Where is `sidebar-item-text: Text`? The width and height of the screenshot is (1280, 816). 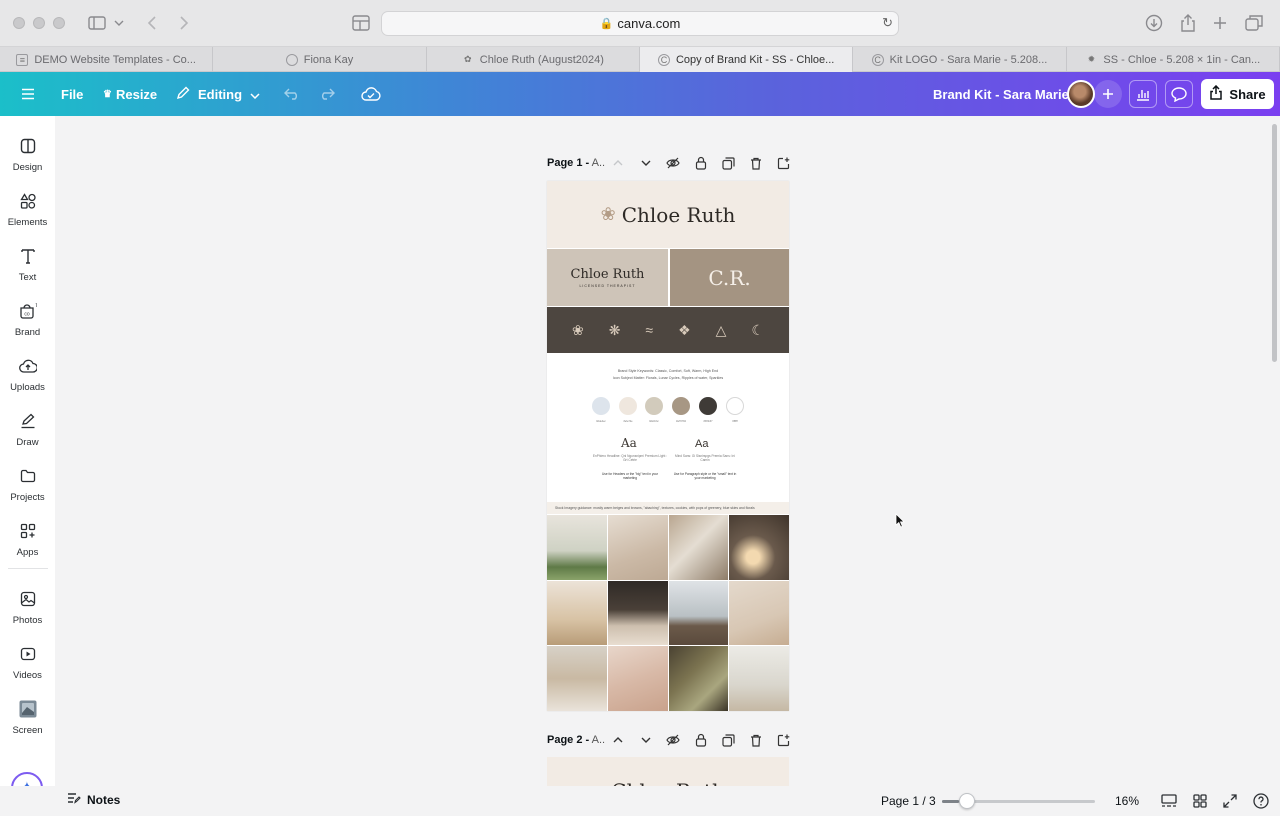
sidebar-item-text: Text is located at coordinates (27, 267).